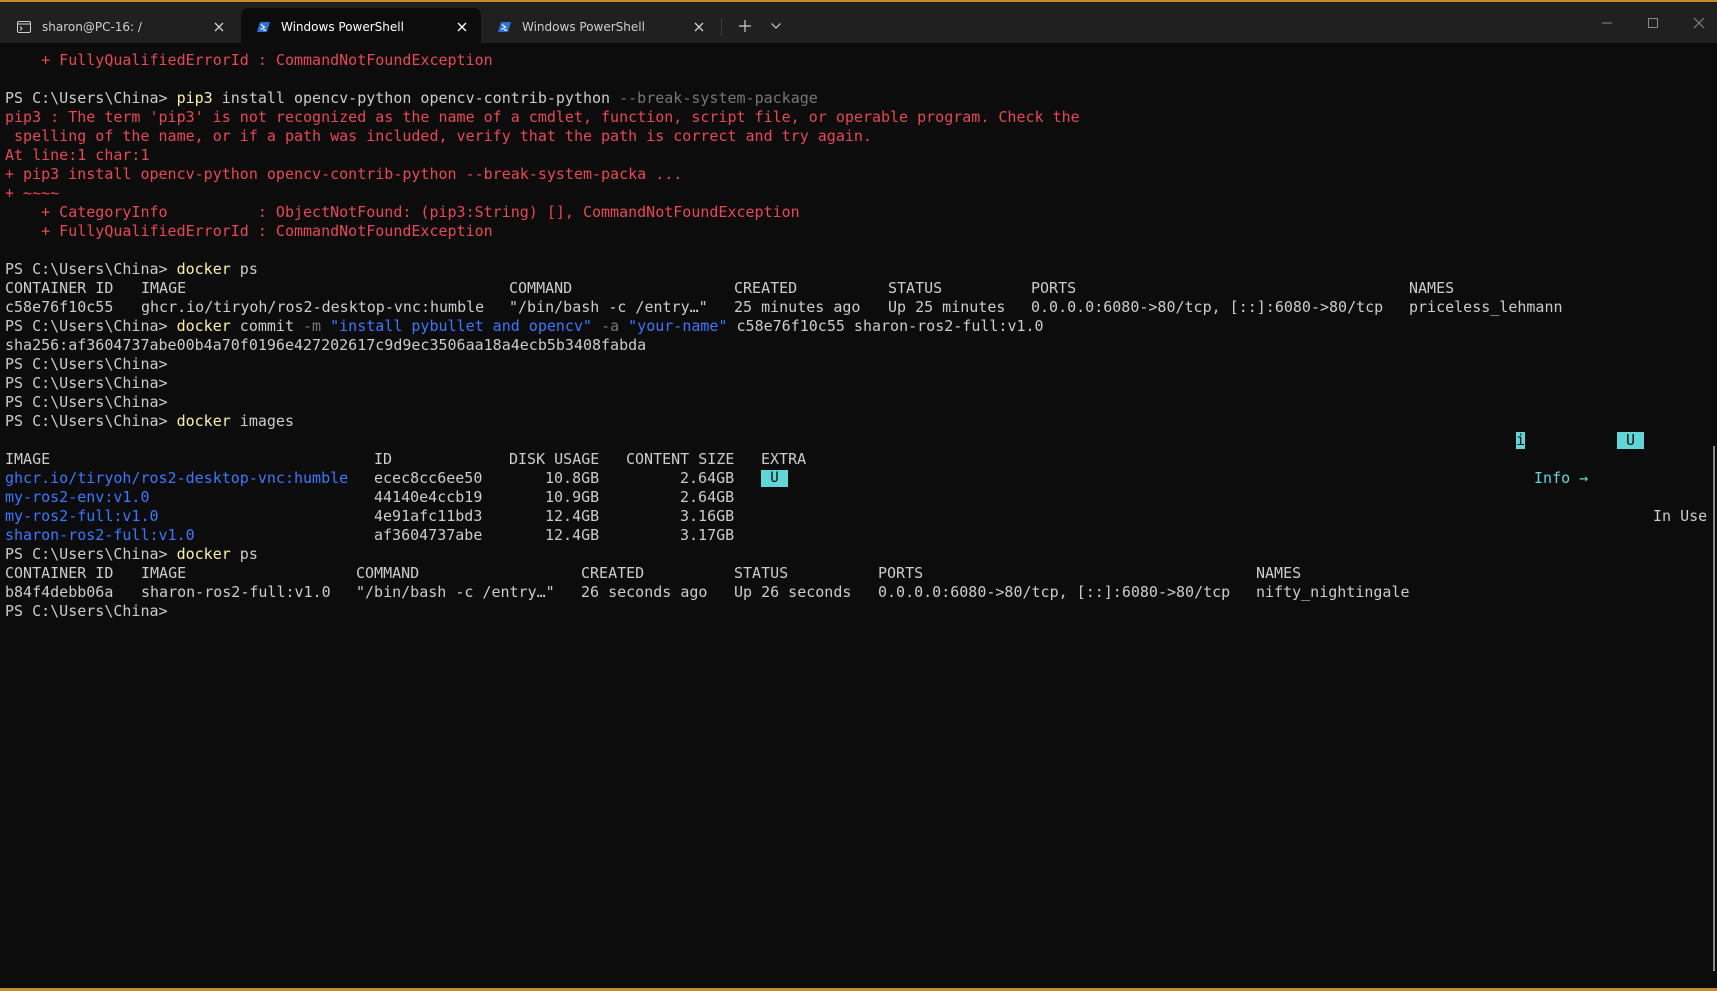 The width and height of the screenshot is (1717, 991). I want to click on column-header: DISK USAGE, so click(554, 459).